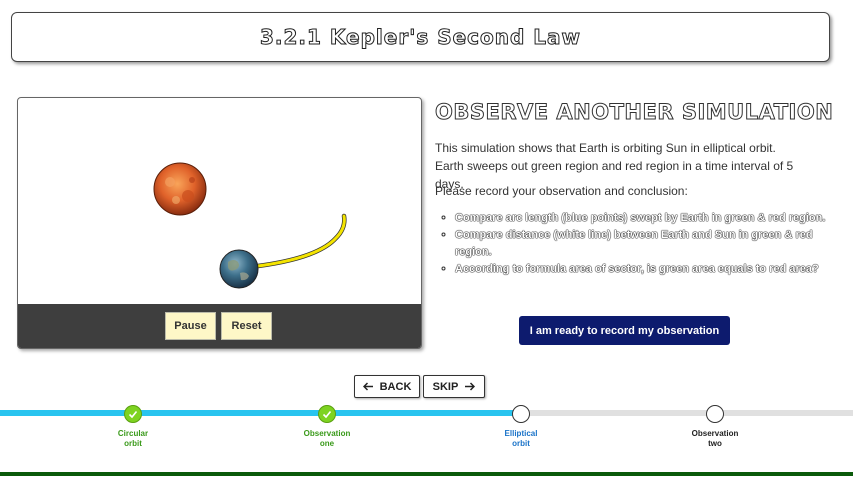  What do you see at coordinates (521, 433) in the screenshot?
I see `step-label-line1: Elliptical` at bounding box center [521, 433].